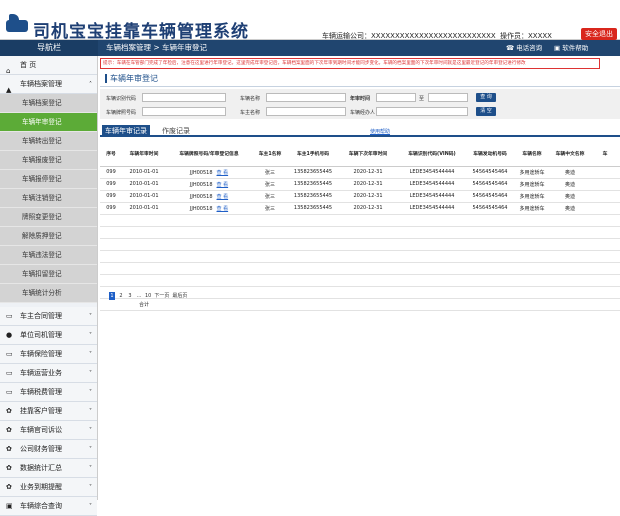 The height and width of the screenshot is (516, 620). What do you see at coordinates (48, 430) in the screenshot?
I see `sidebar-group-item: ✿ 车辆官司诉讼 ˅` at bounding box center [48, 430].